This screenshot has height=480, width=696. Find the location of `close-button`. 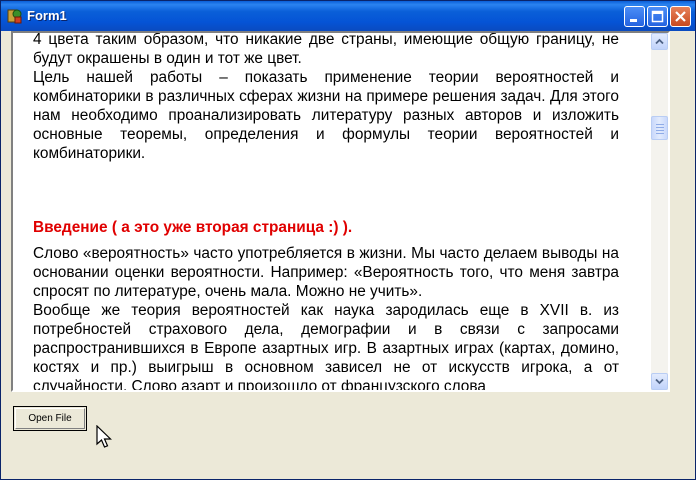

close-button is located at coordinates (680, 16).